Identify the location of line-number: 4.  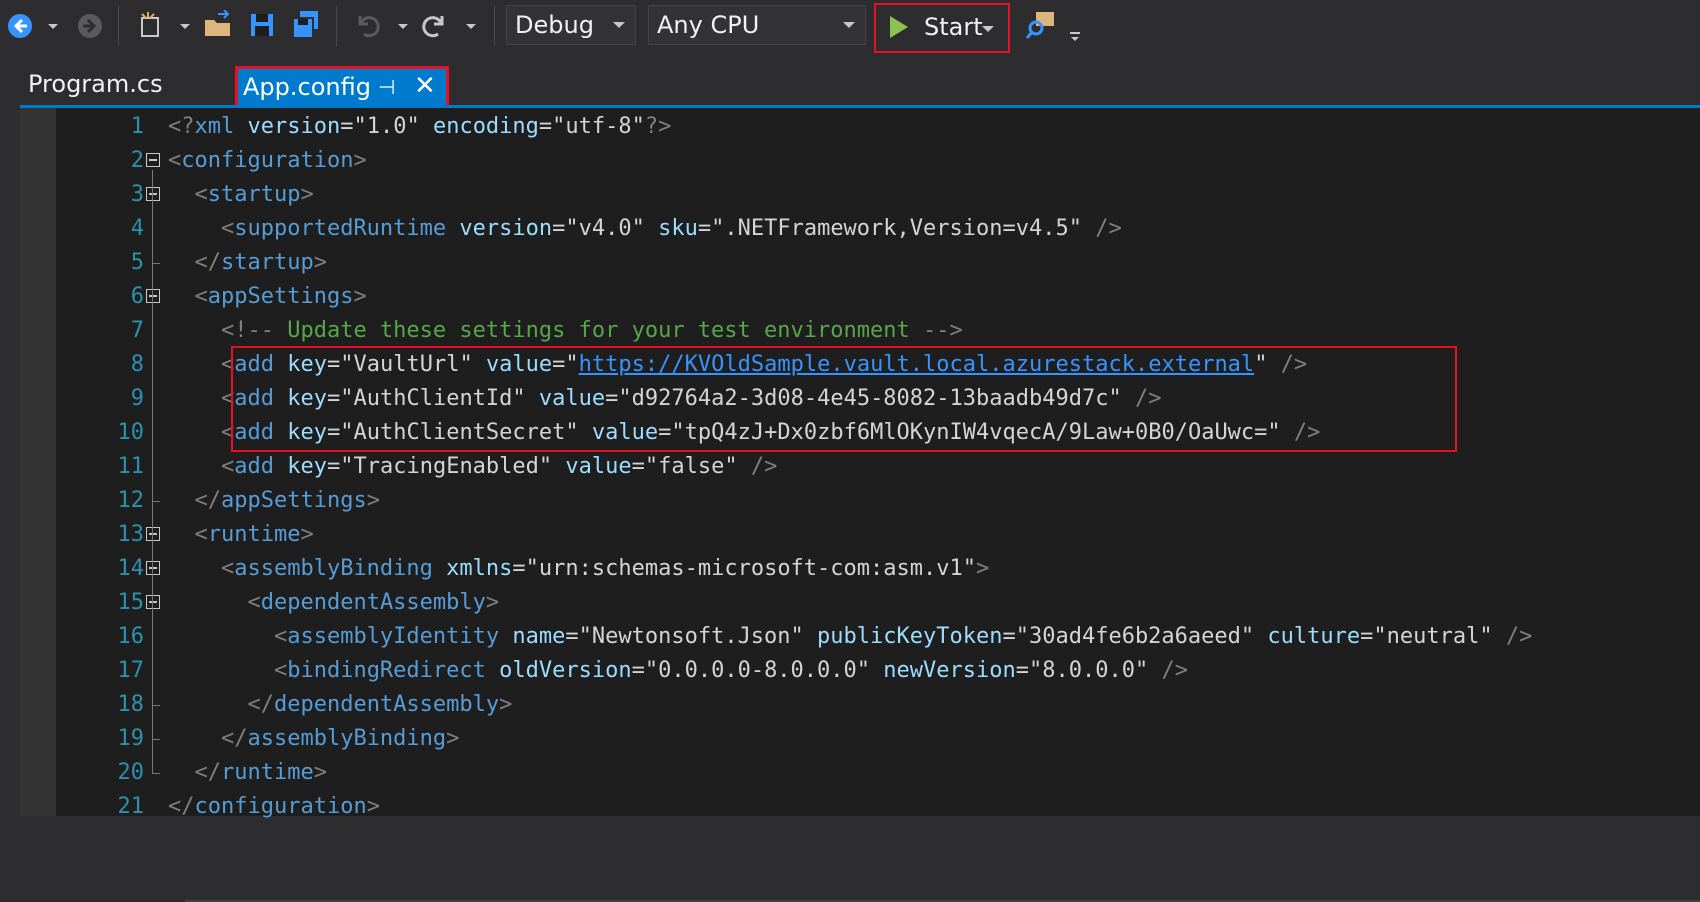
(137, 228).